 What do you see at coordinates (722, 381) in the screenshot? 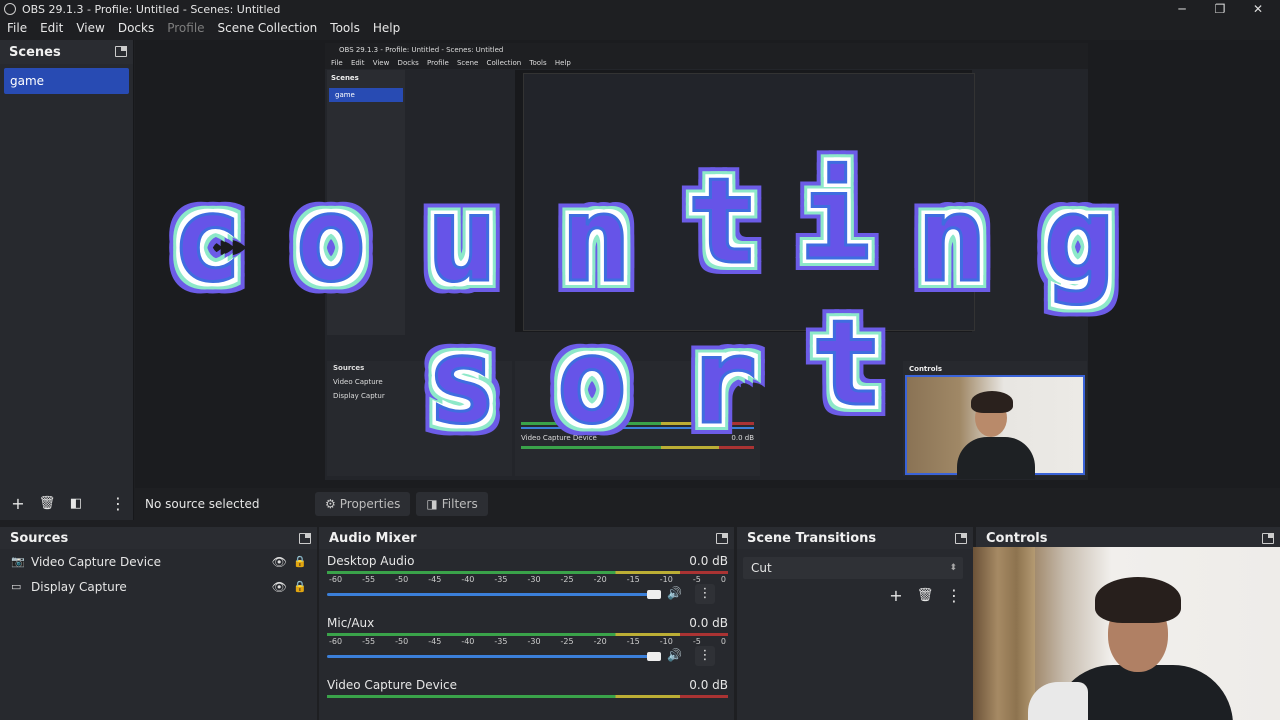
I see `overlay-letter: r` at bounding box center [722, 381].